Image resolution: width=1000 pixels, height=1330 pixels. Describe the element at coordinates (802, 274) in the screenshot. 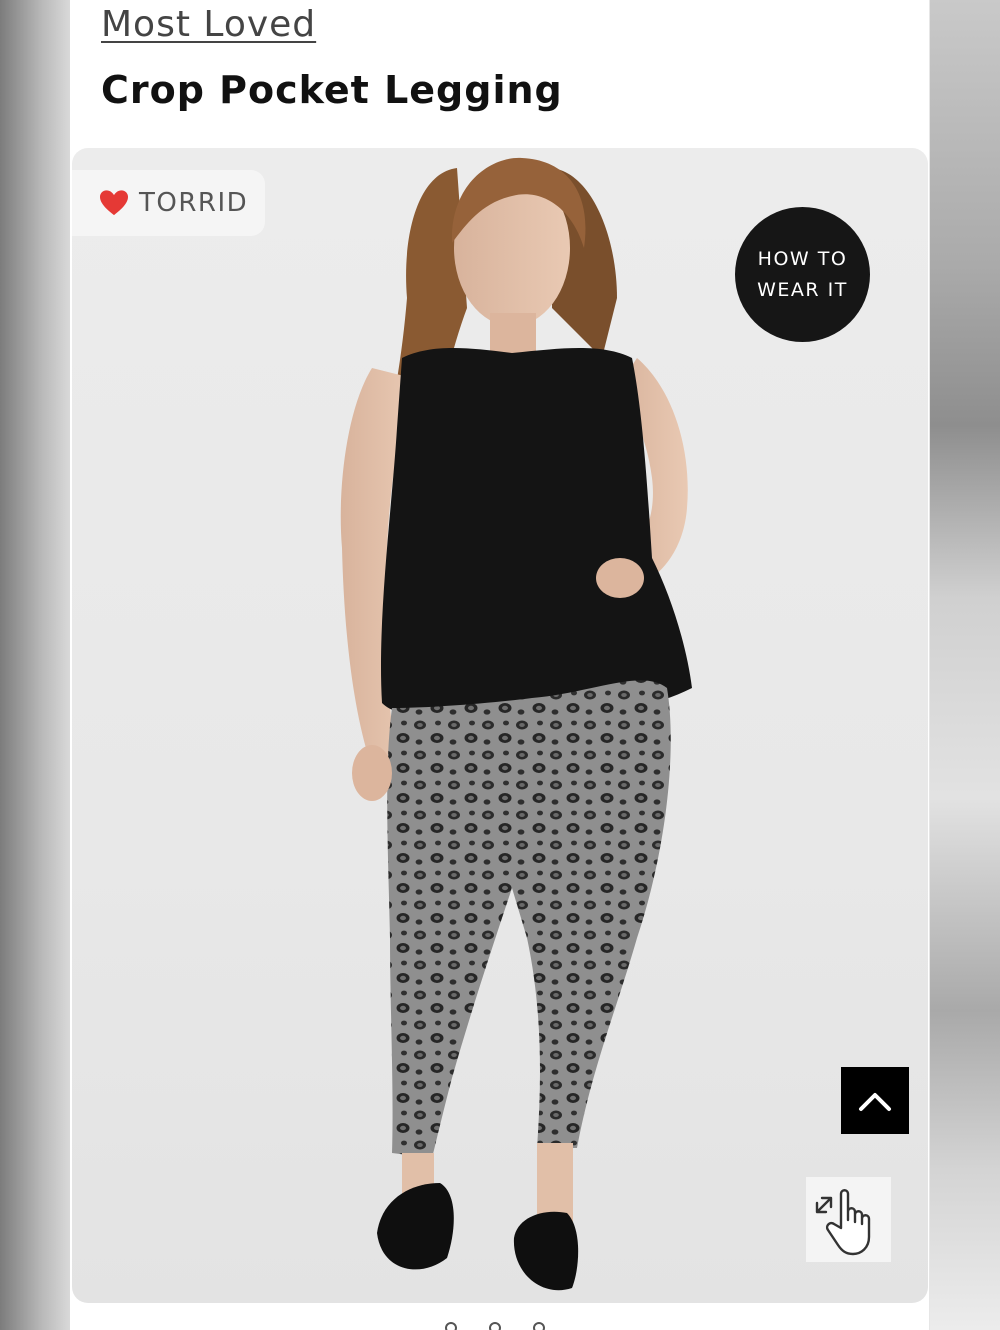

I see `how-to-wear-it-button: HOW TO WEAR IT` at that location.